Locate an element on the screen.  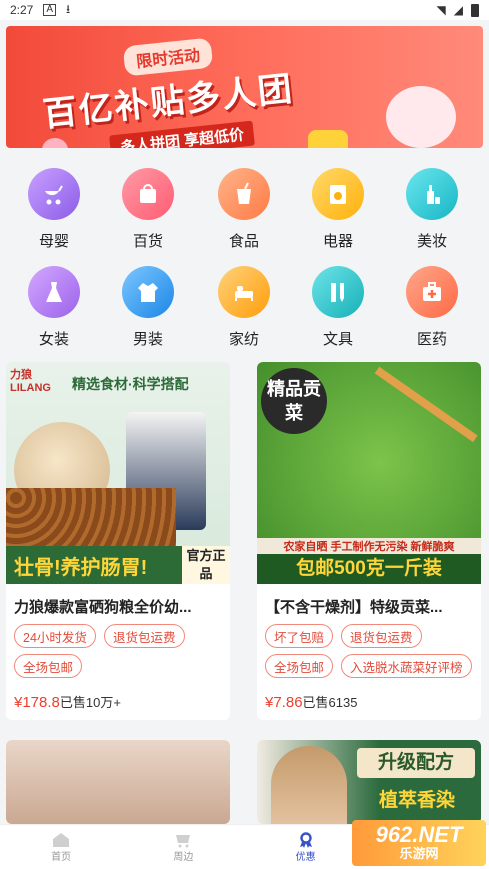
promo-banner: 限时活动 百亿补贴多人团 多人拼团 享超低价 is located at coordinates (244, 87).